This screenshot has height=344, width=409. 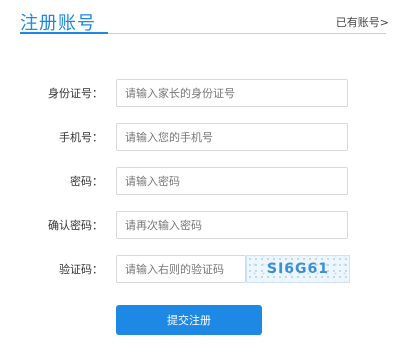 I want to click on captcha-image: SI6G61, so click(x=298, y=269).